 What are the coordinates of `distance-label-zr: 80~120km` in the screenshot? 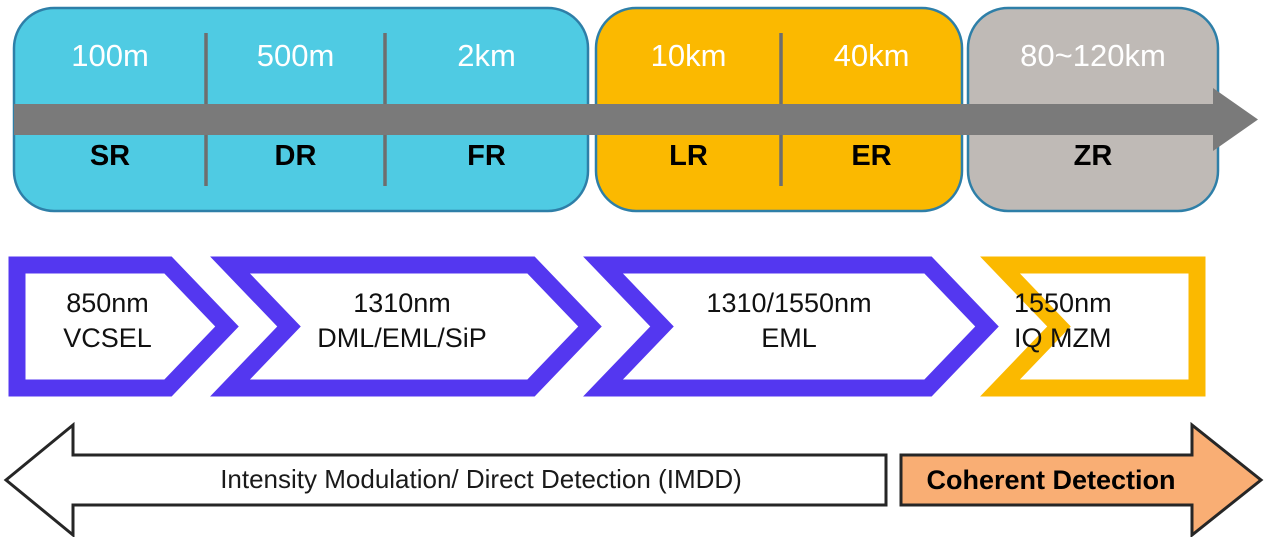 It's located at (1093, 55).